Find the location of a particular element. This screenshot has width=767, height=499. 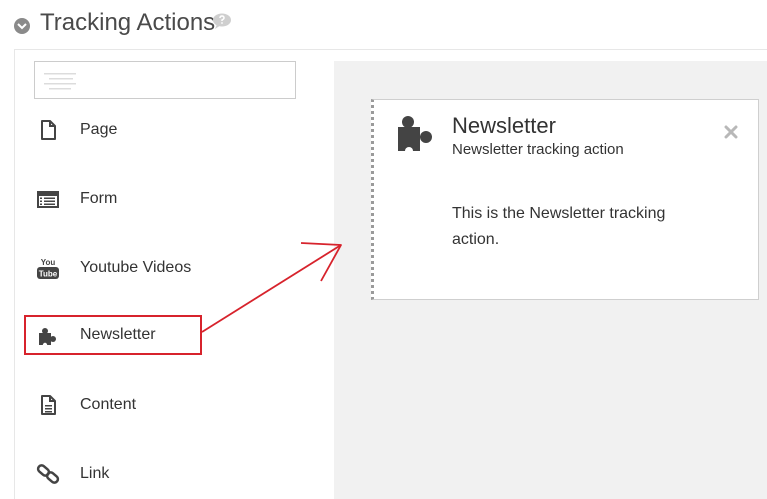

sidebar-item-label: Page is located at coordinates (99, 129).